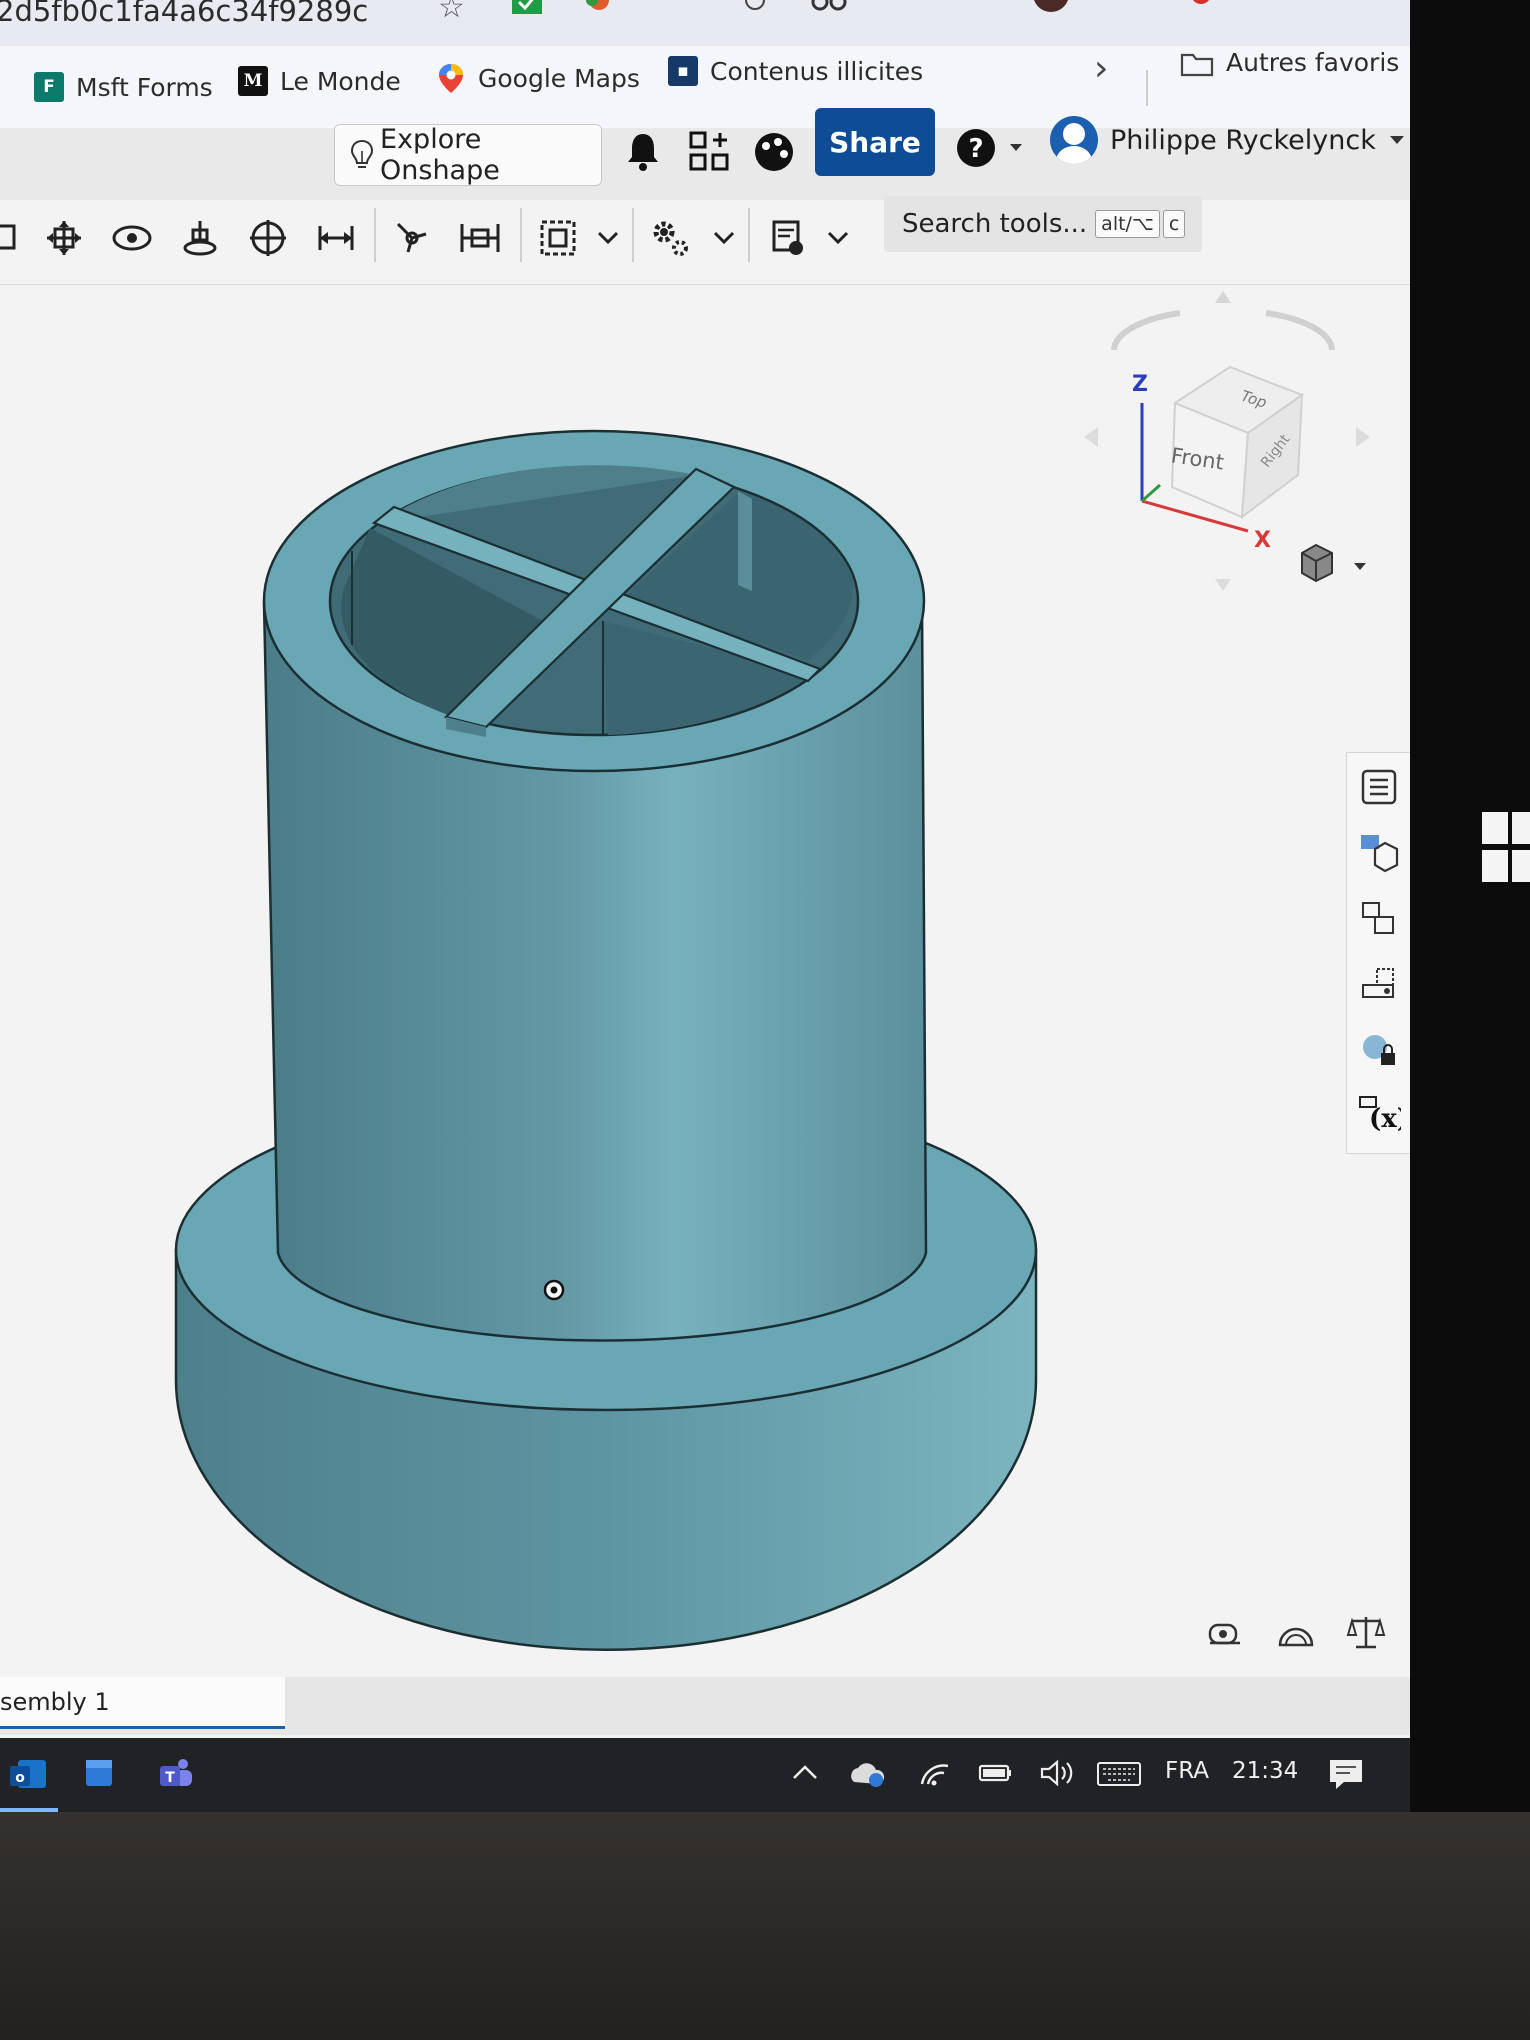 This screenshot has height=2040, width=1530. What do you see at coordinates (805, 1772) in the screenshot?
I see `chevron-up-icon` at bounding box center [805, 1772].